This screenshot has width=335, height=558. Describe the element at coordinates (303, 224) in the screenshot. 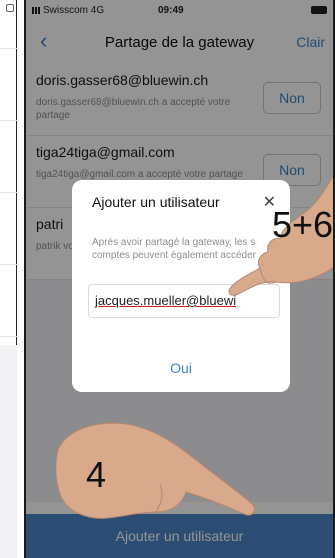

I see `step-label-top: 5+6` at that location.